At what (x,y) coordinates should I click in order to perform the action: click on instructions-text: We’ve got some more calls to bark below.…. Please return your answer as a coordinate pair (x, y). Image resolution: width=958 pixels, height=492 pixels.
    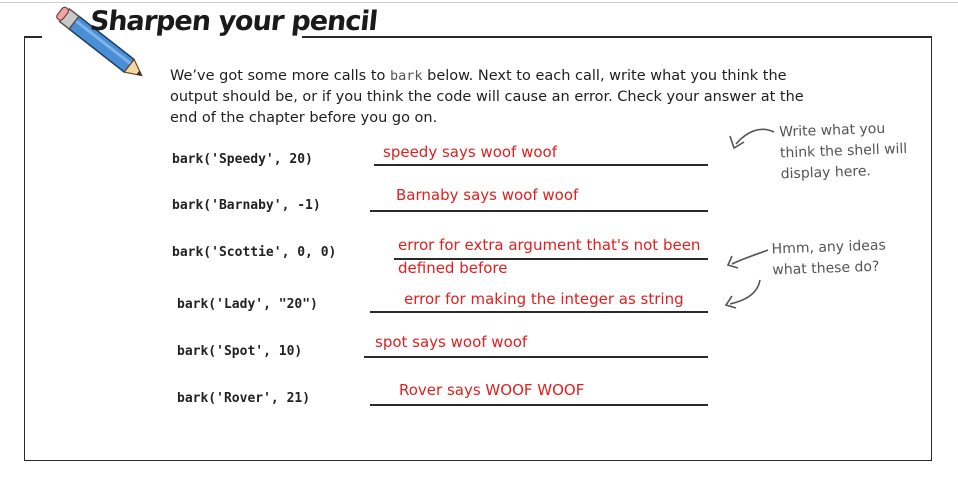
    Looking at the image, I should click on (487, 97).